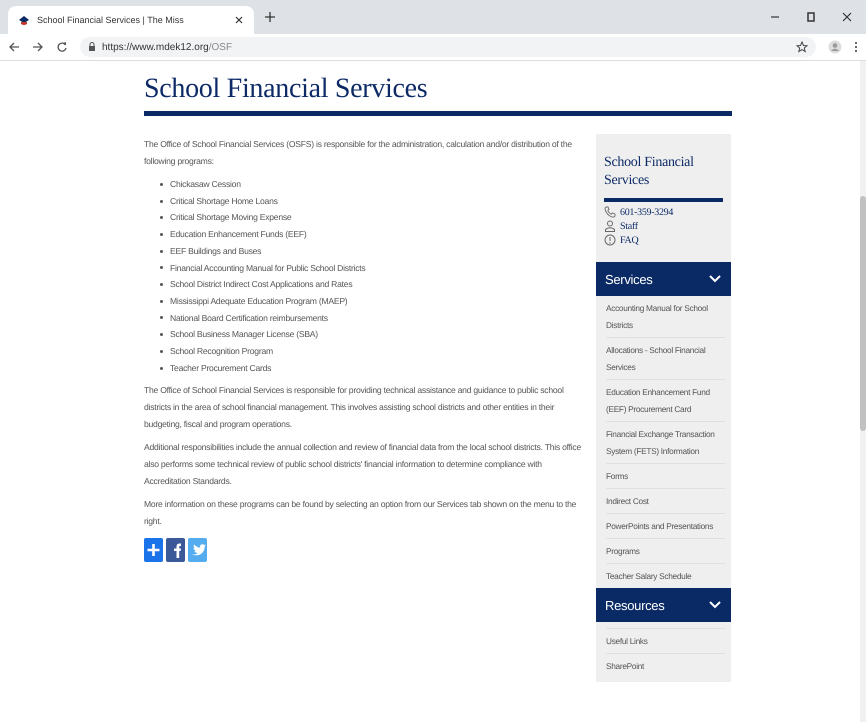  What do you see at coordinates (665, 551) in the screenshot?
I see `sidebar-link: Programs` at bounding box center [665, 551].